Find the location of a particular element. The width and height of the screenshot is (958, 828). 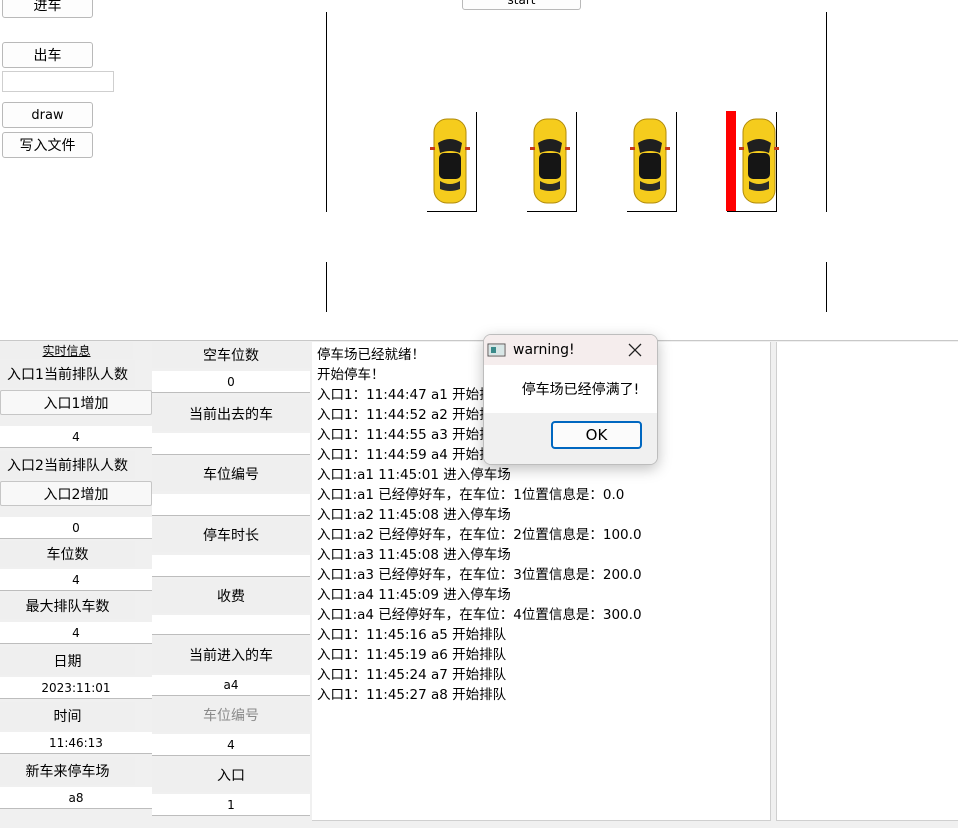

entrance-label: 入口 is located at coordinates (231, 775).